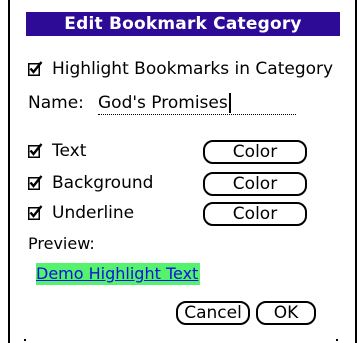 The height and width of the screenshot is (343, 364). What do you see at coordinates (255, 184) in the screenshot?
I see `background-color-button: Color` at bounding box center [255, 184].